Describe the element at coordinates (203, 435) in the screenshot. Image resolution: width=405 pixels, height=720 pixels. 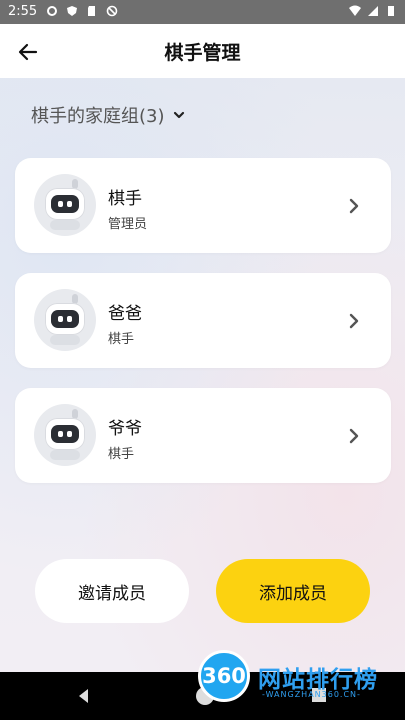
I see `member-card: 爷爷 棋手` at that location.